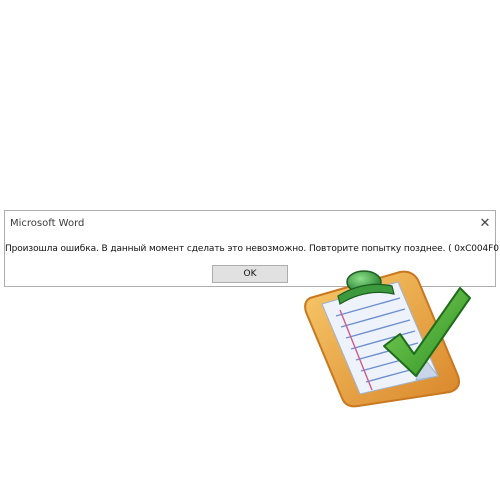 This screenshot has width=500, height=500. What do you see at coordinates (250, 224) in the screenshot?
I see `dialog-titlebar: Microsoft Word ✕` at bounding box center [250, 224].